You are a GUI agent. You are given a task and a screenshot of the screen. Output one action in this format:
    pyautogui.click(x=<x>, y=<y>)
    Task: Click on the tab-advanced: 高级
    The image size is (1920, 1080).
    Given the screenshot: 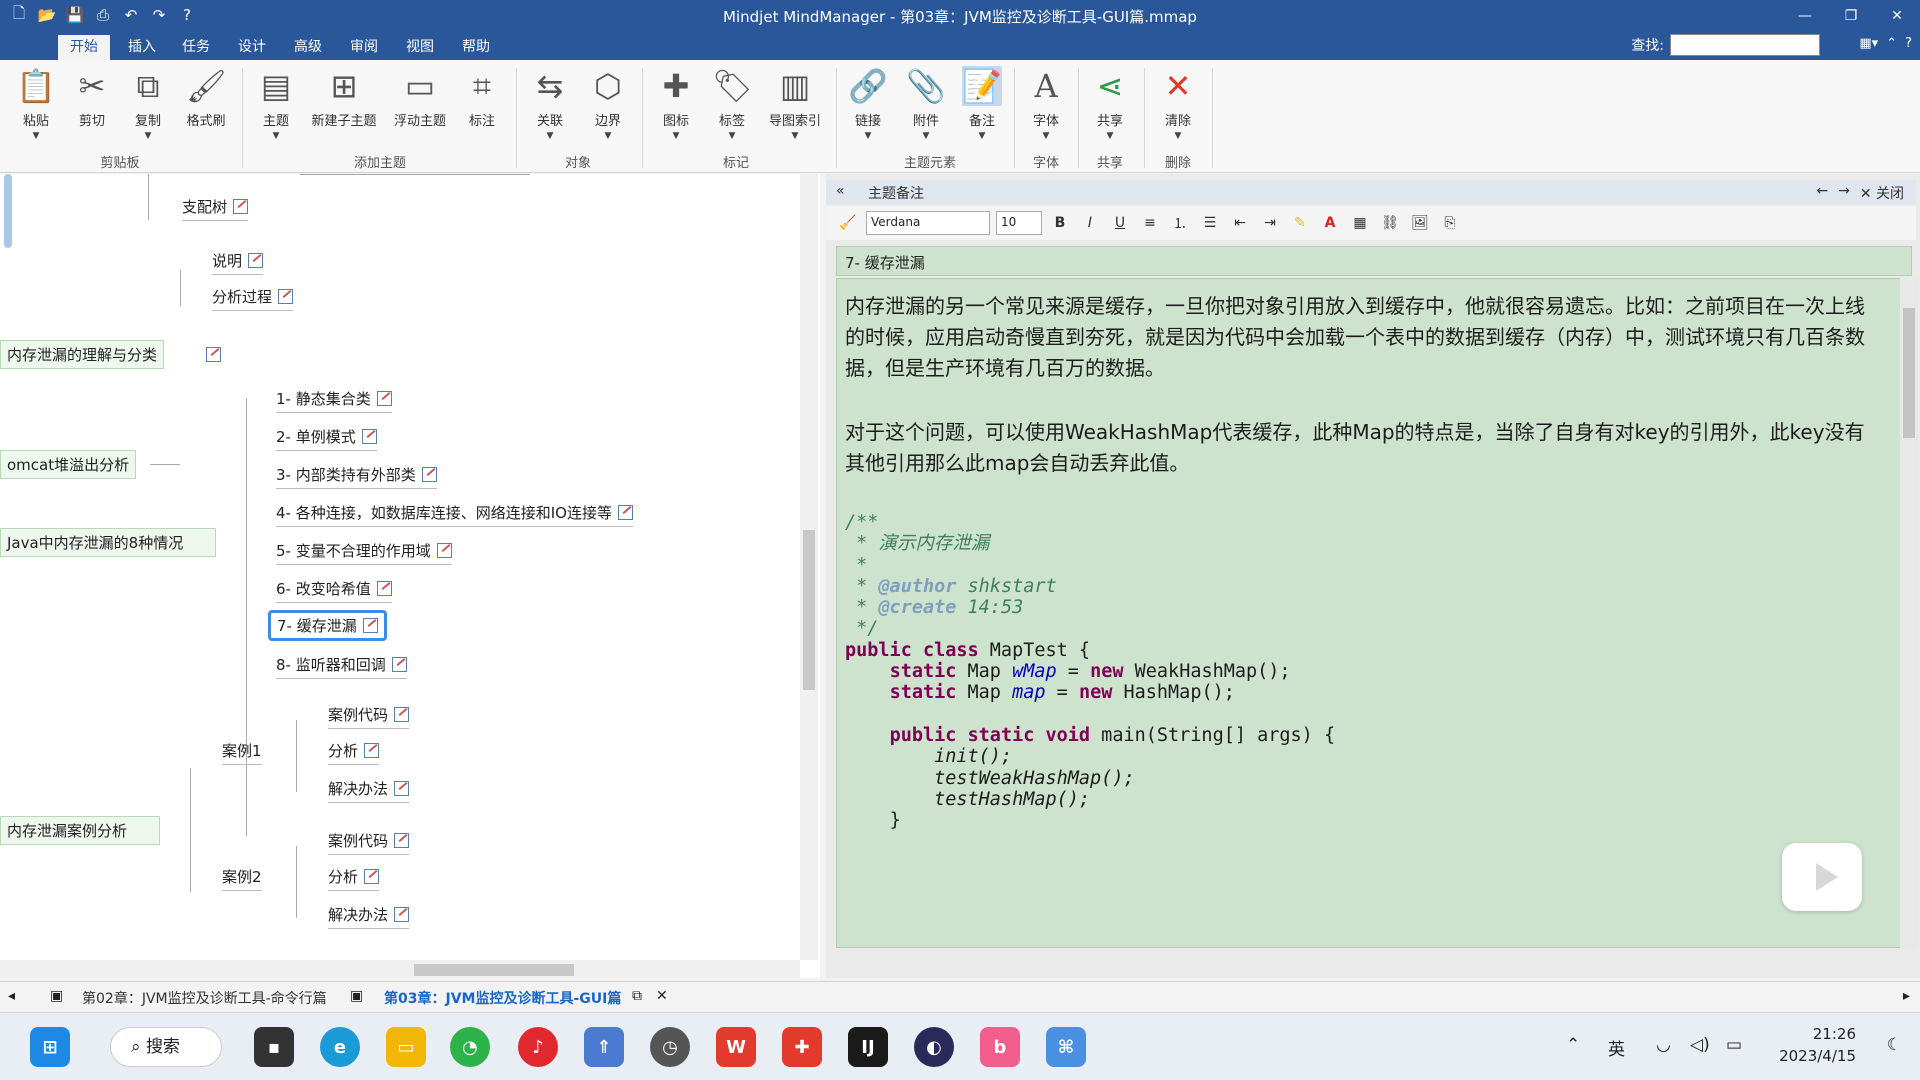 What is the action you would take?
    pyautogui.click(x=308, y=47)
    